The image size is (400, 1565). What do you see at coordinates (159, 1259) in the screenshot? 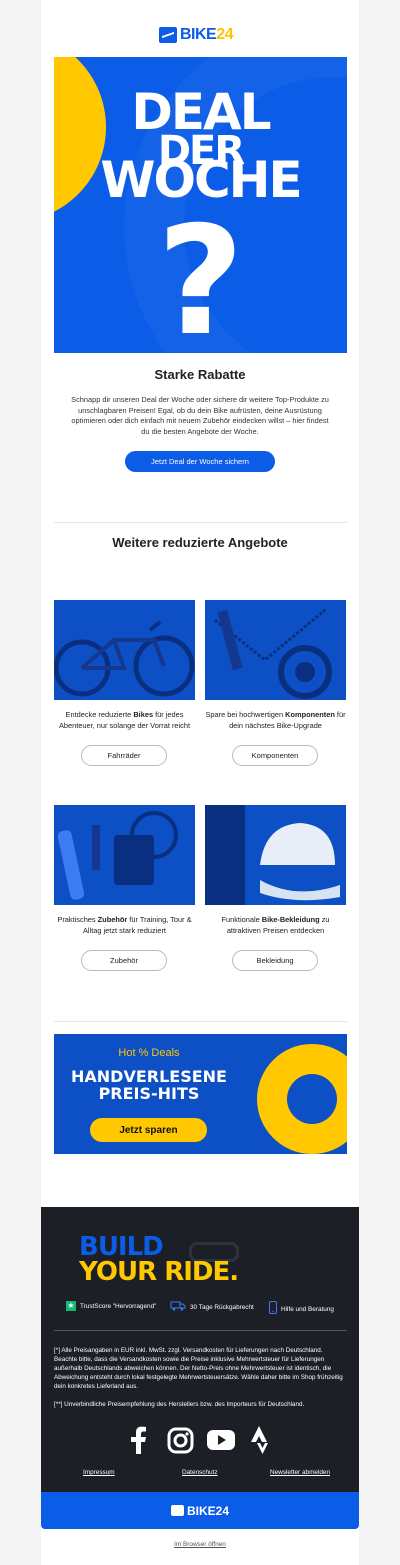
I see `slogan: BUILD YOUR RIDE.` at bounding box center [159, 1259].